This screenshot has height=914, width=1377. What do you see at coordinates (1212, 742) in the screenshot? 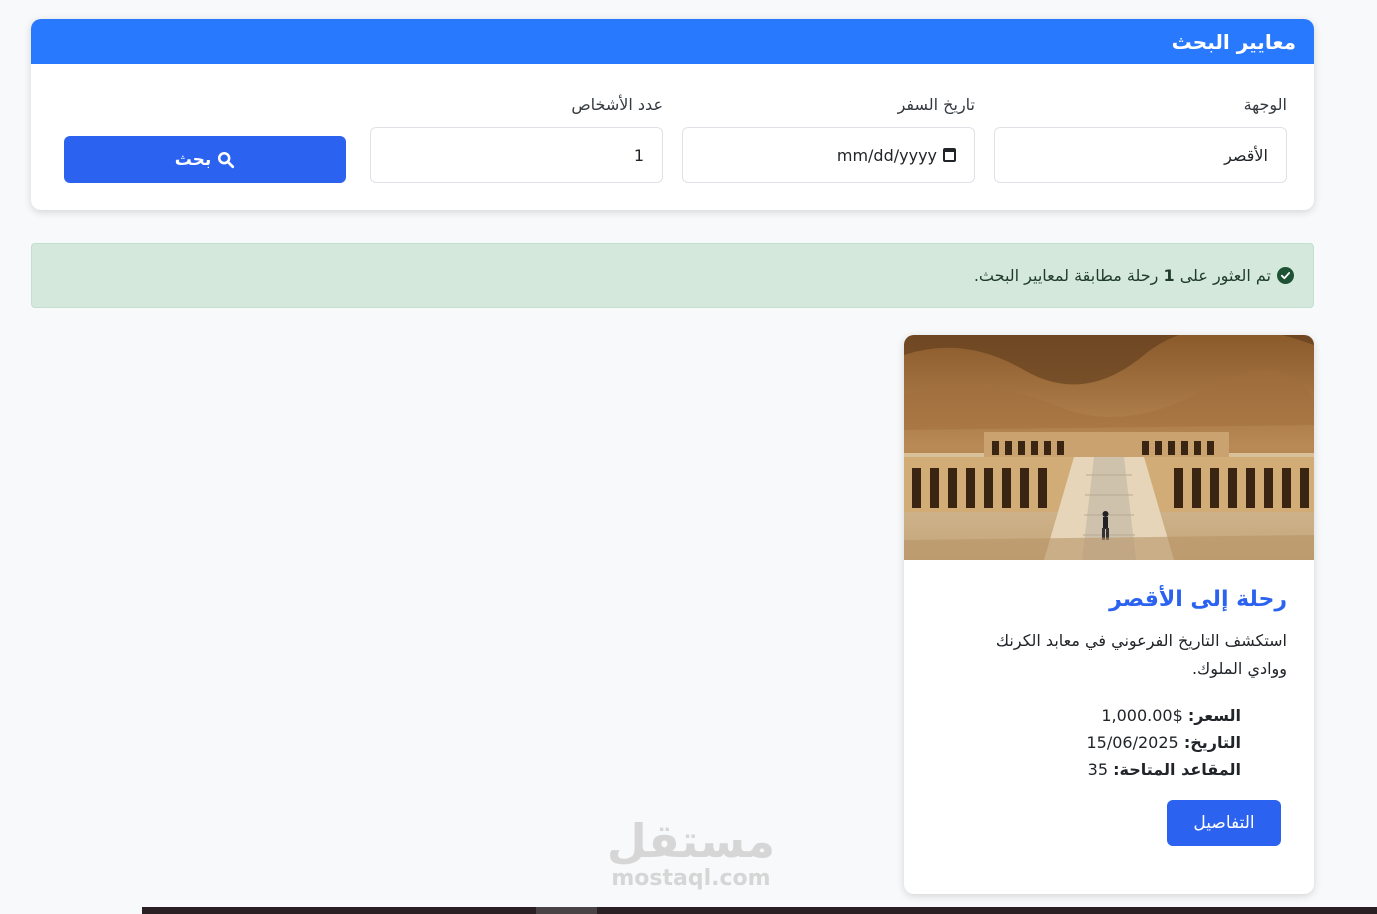
I see `date-label: التاريخ:` at bounding box center [1212, 742].